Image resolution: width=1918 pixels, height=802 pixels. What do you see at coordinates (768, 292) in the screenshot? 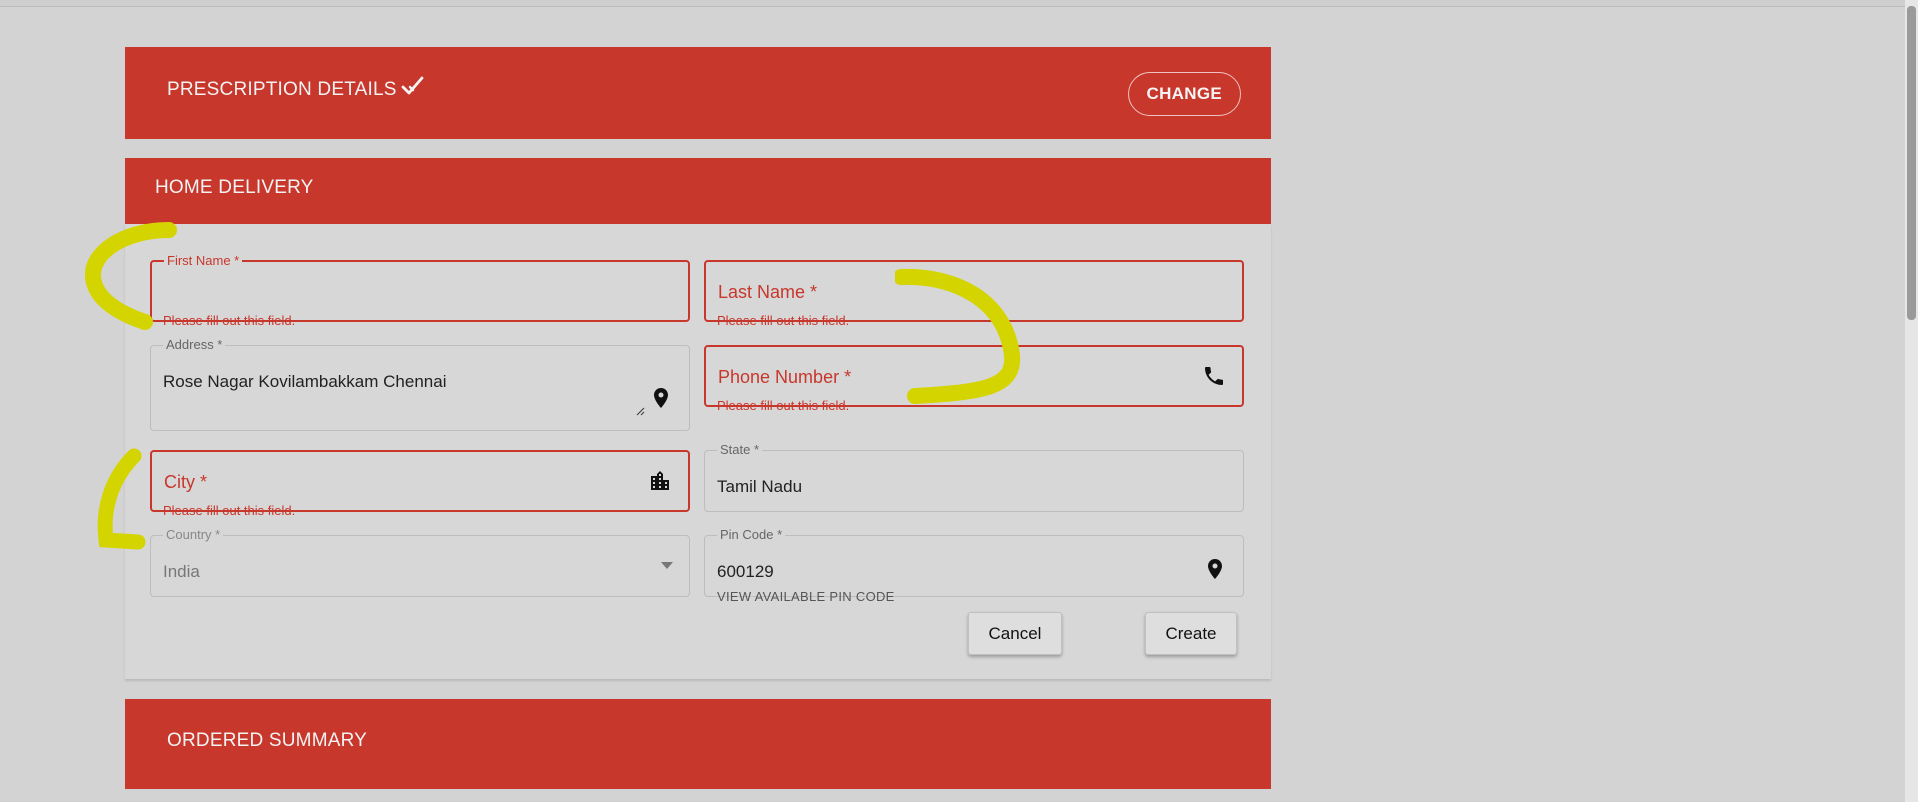
I see `last-name-placeholder: Last Name *` at bounding box center [768, 292].